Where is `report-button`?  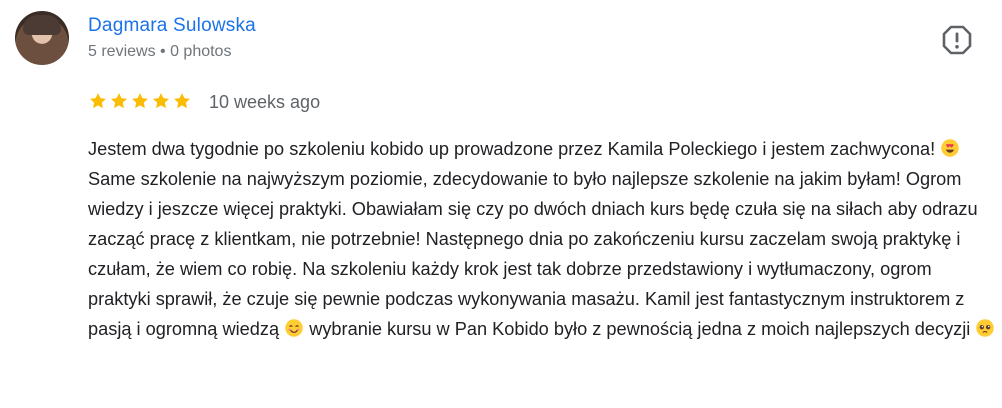
report-button is located at coordinates (957, 40).